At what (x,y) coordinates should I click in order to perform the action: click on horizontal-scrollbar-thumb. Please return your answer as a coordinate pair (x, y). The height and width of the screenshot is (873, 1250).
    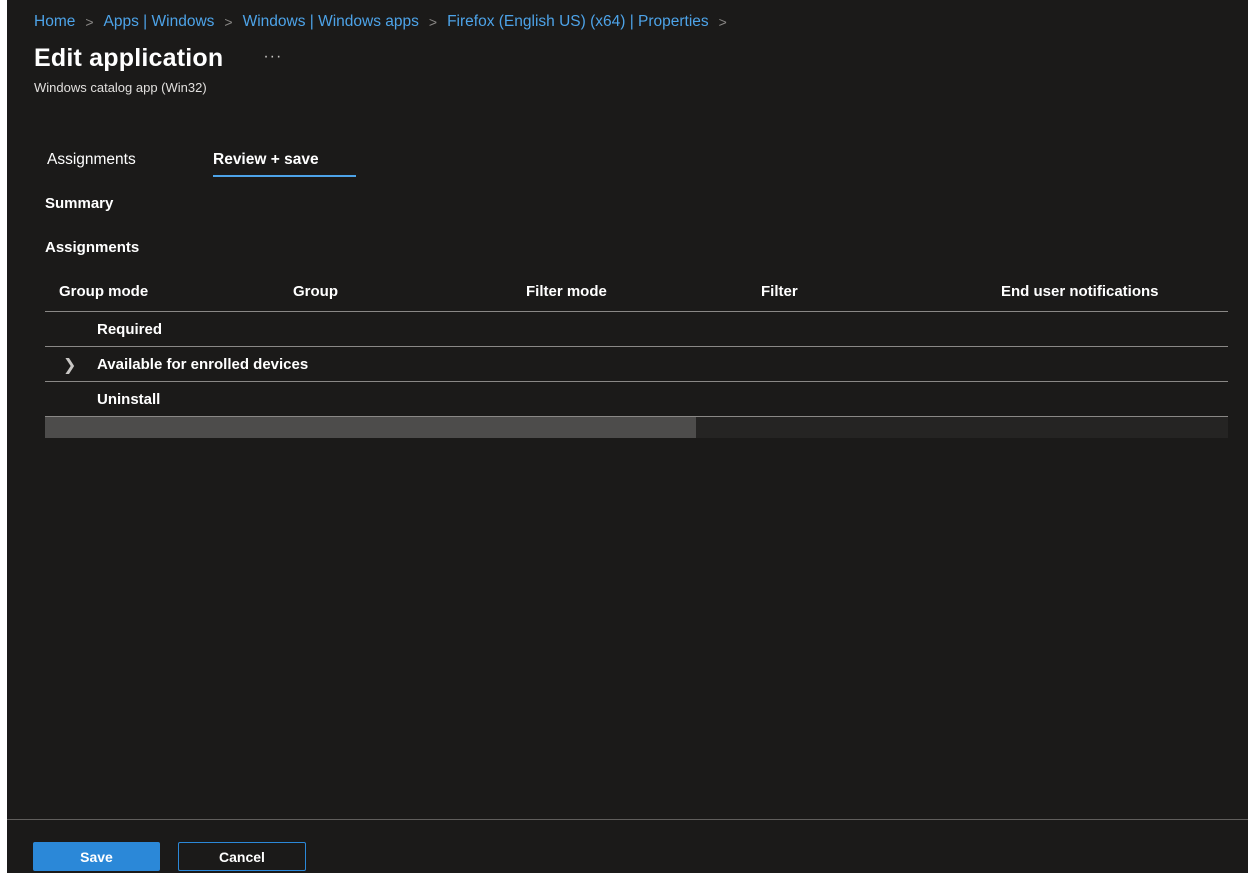
    Looking at the image, I should click on (370, 427).